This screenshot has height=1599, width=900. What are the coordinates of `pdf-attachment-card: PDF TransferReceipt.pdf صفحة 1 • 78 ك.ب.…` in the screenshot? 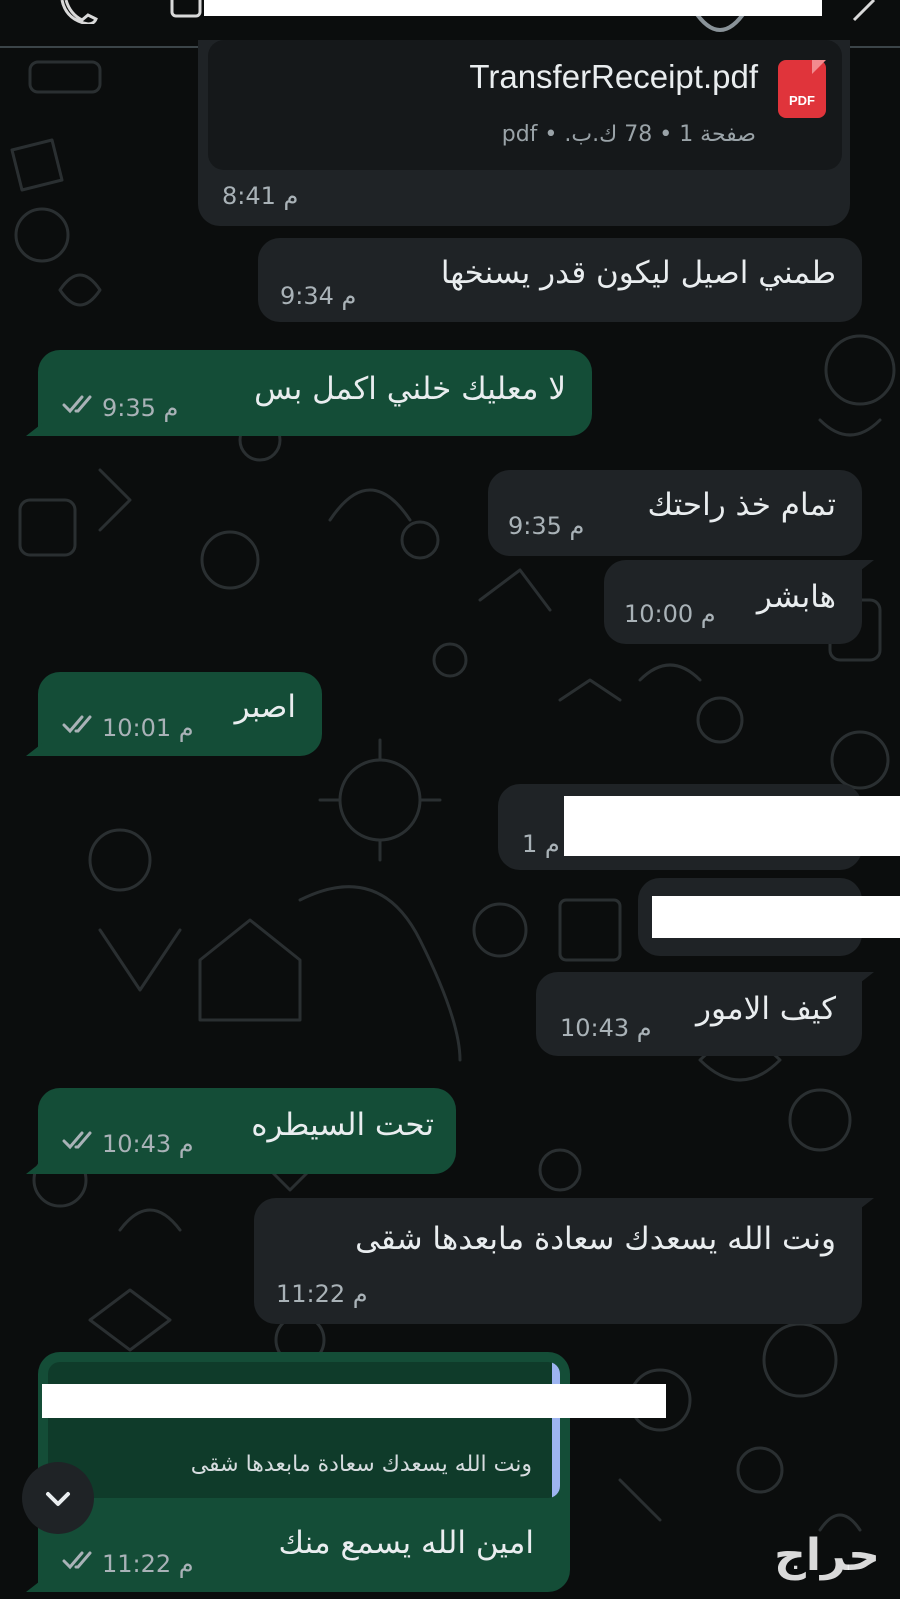 It's located at (525, 105).